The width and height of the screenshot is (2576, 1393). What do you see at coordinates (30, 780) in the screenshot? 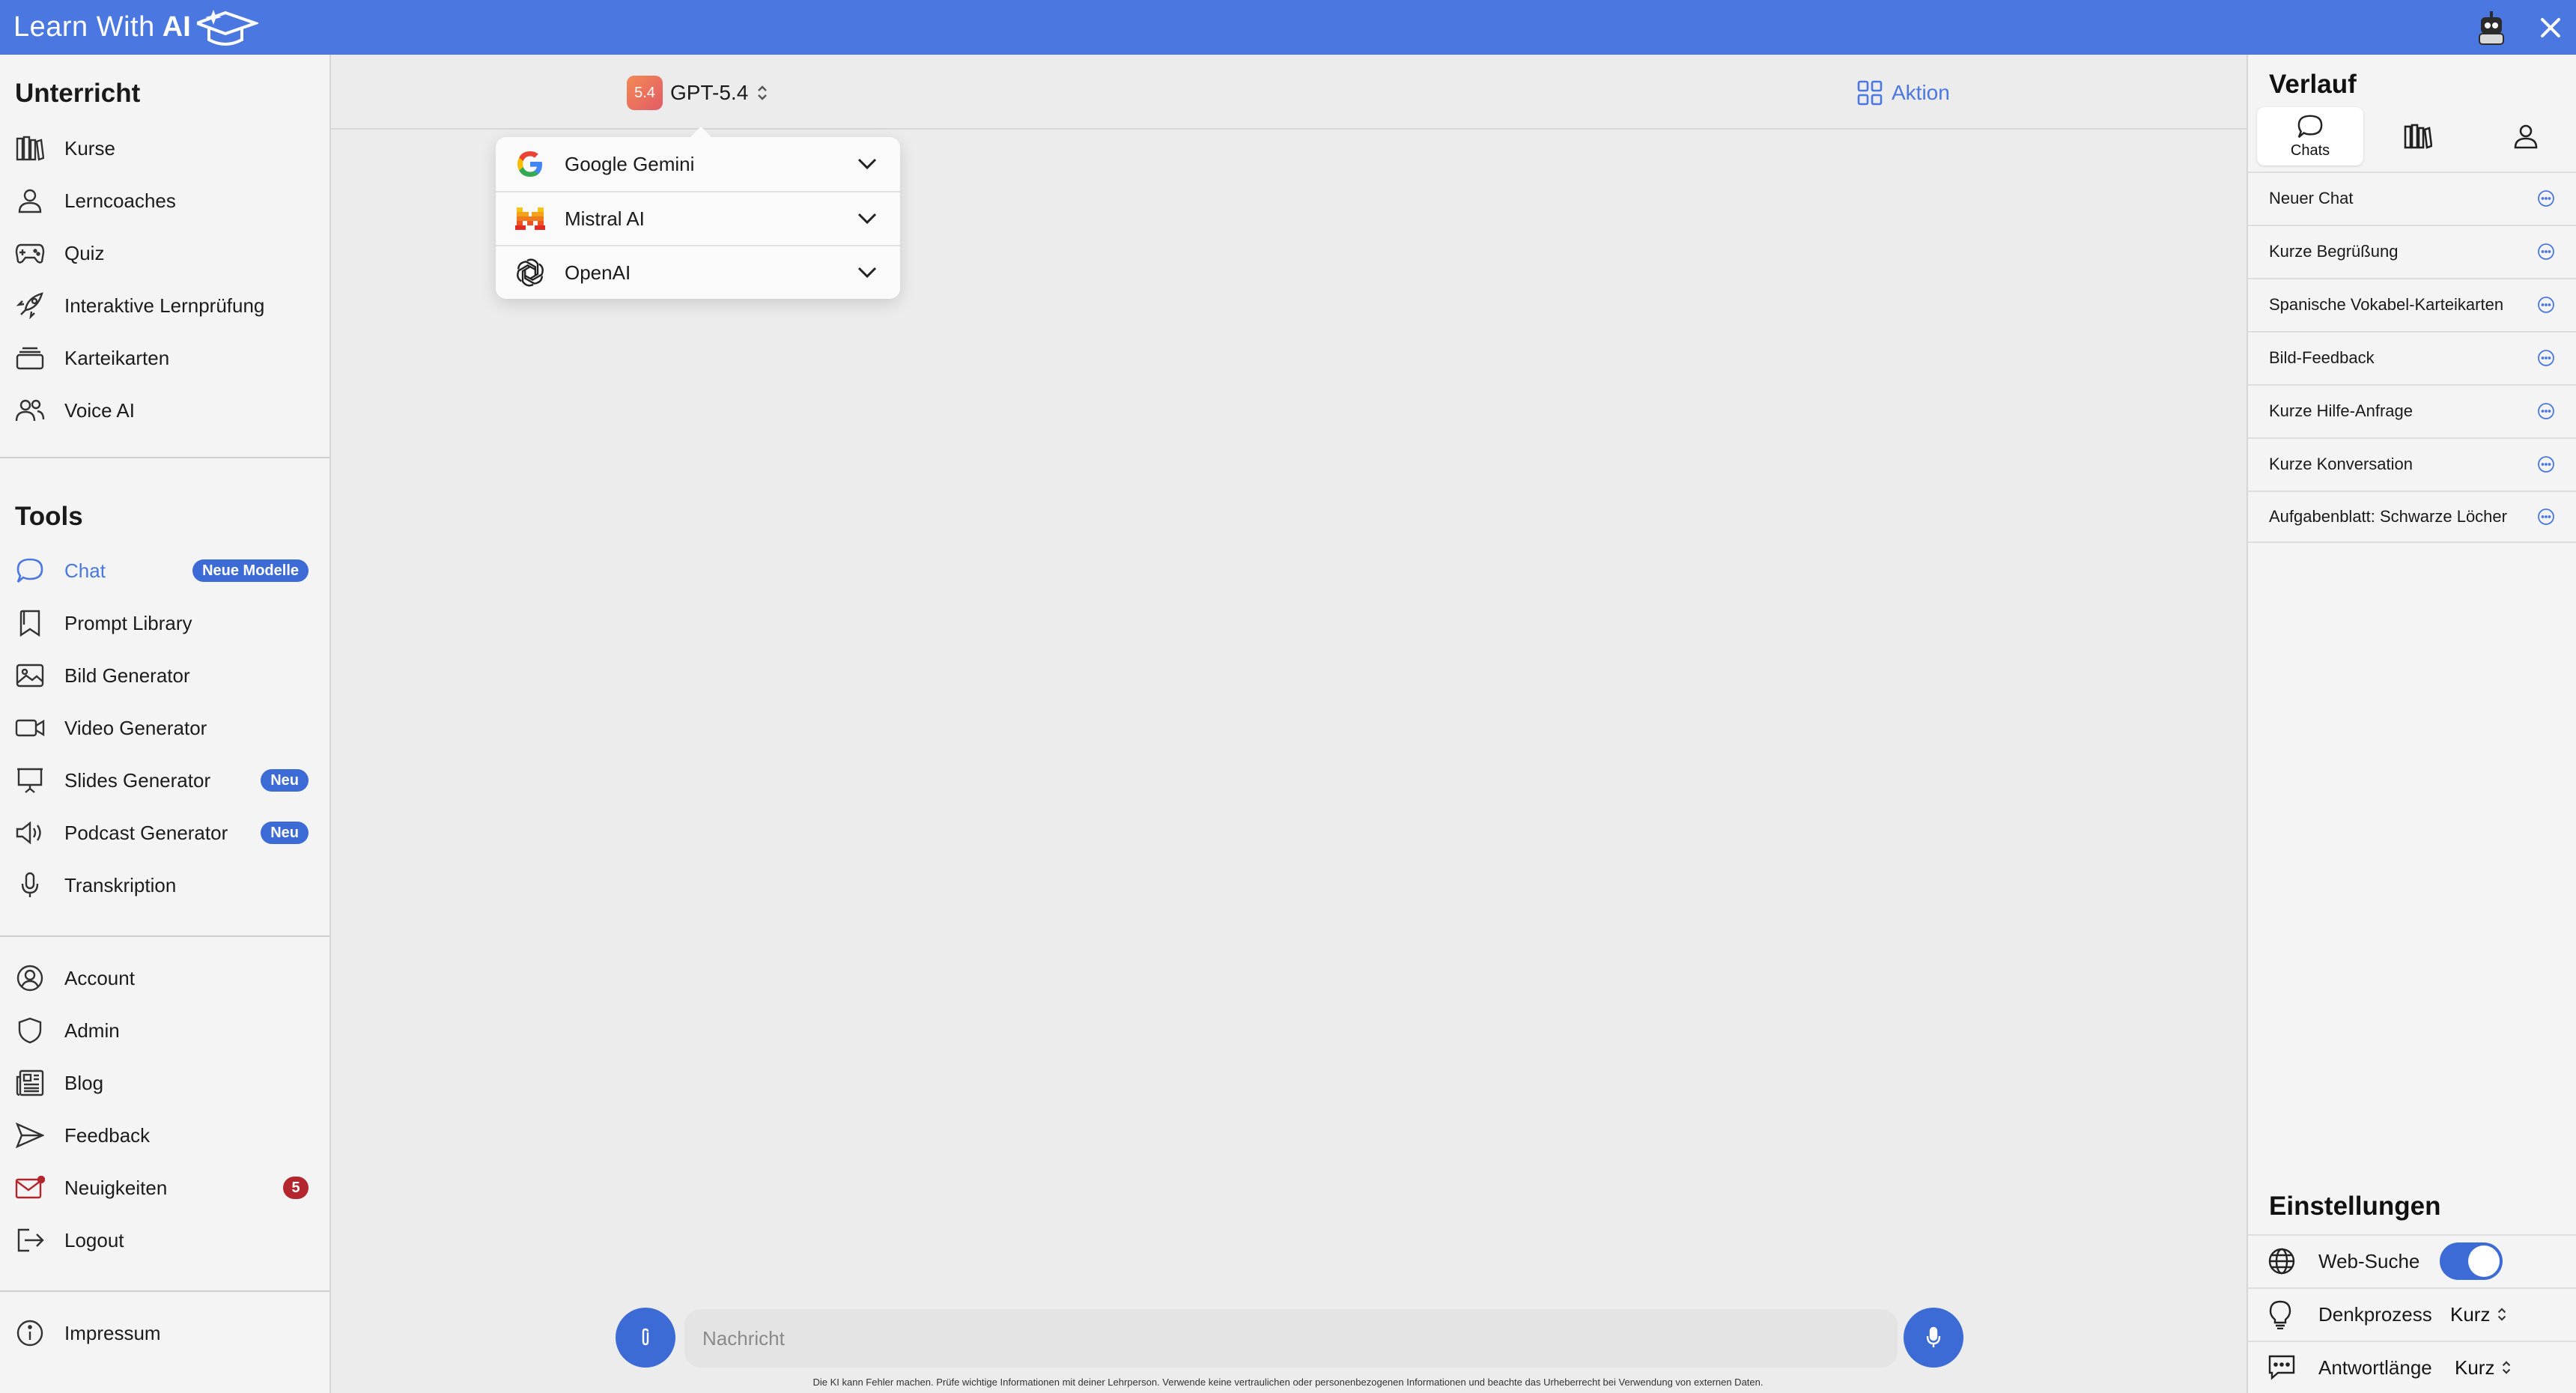
I see `presentation-icon` at bounding box center [30, 780].